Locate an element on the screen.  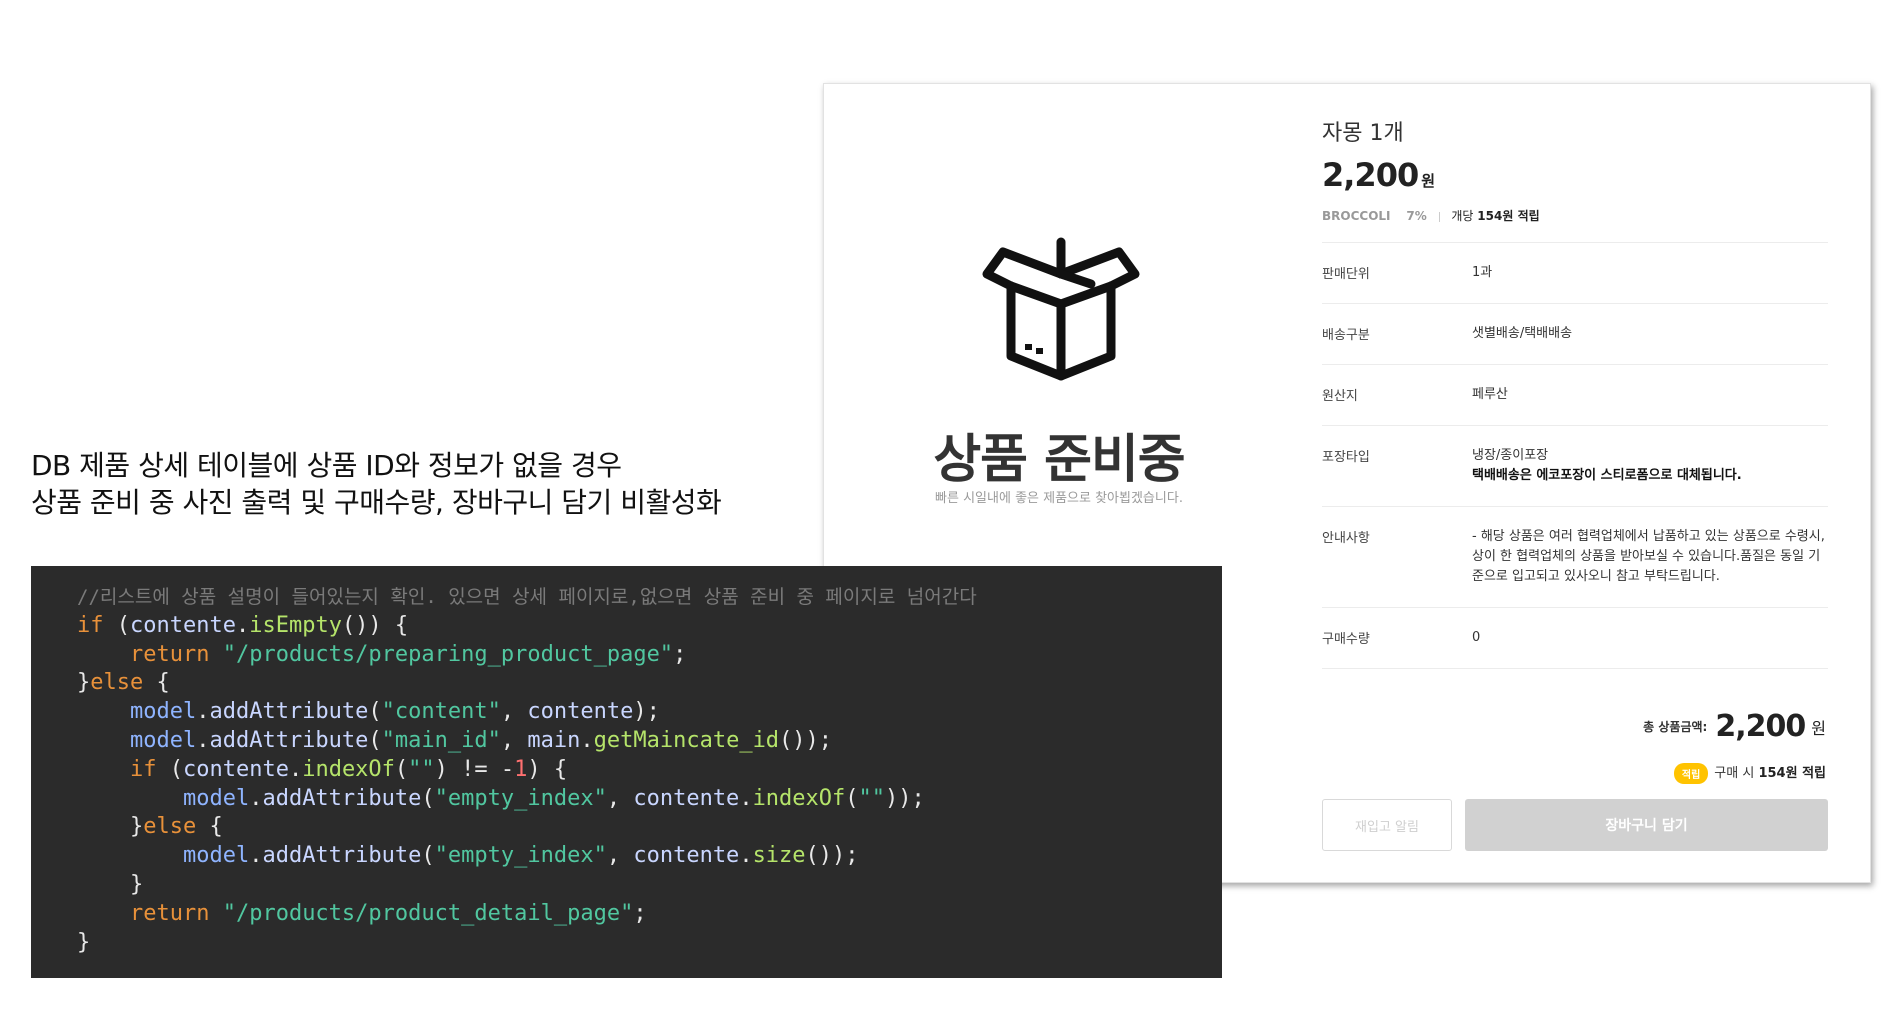
point-badge: 적립 is located at coordinates (1691, 773).